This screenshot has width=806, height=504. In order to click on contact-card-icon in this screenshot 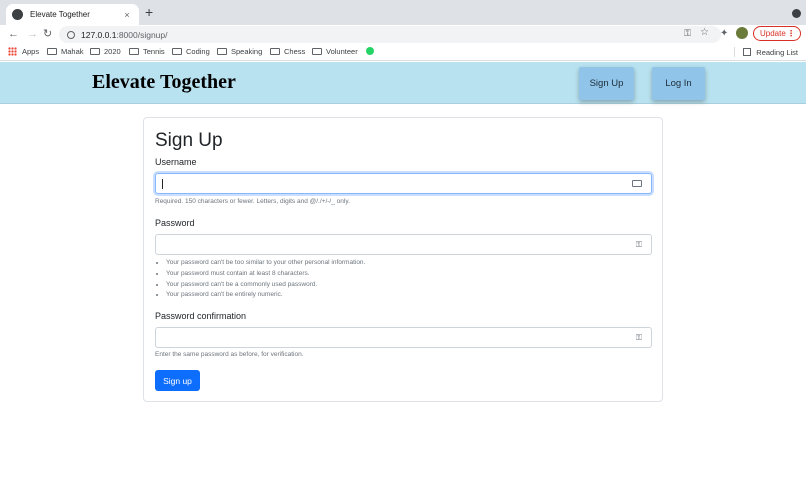, I will do `click(637, 183)`.